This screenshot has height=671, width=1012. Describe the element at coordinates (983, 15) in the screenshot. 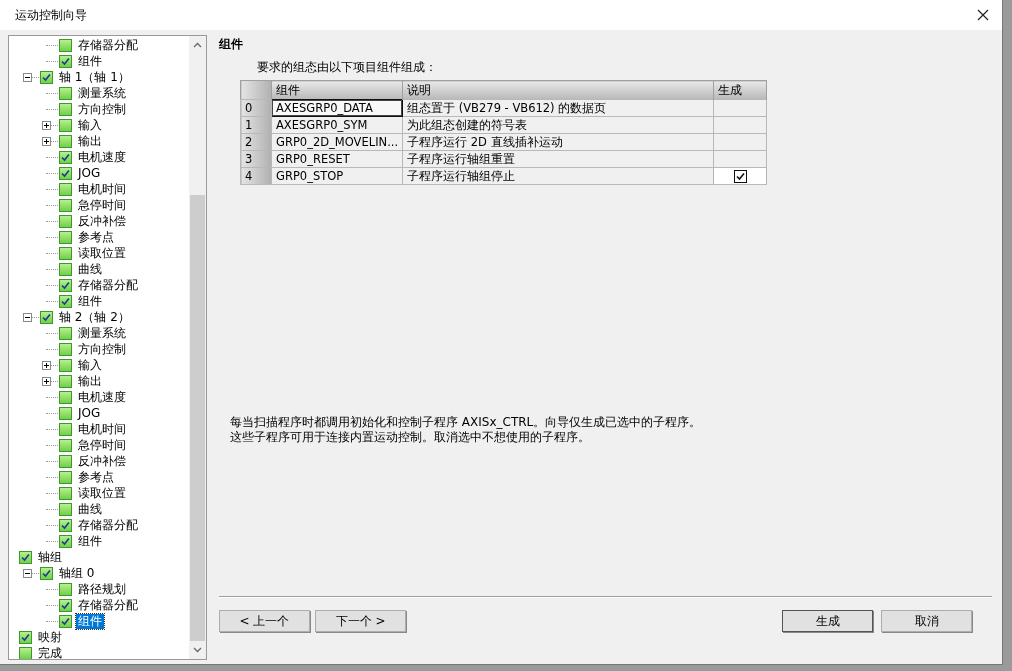

I see `close-icon` at that location.